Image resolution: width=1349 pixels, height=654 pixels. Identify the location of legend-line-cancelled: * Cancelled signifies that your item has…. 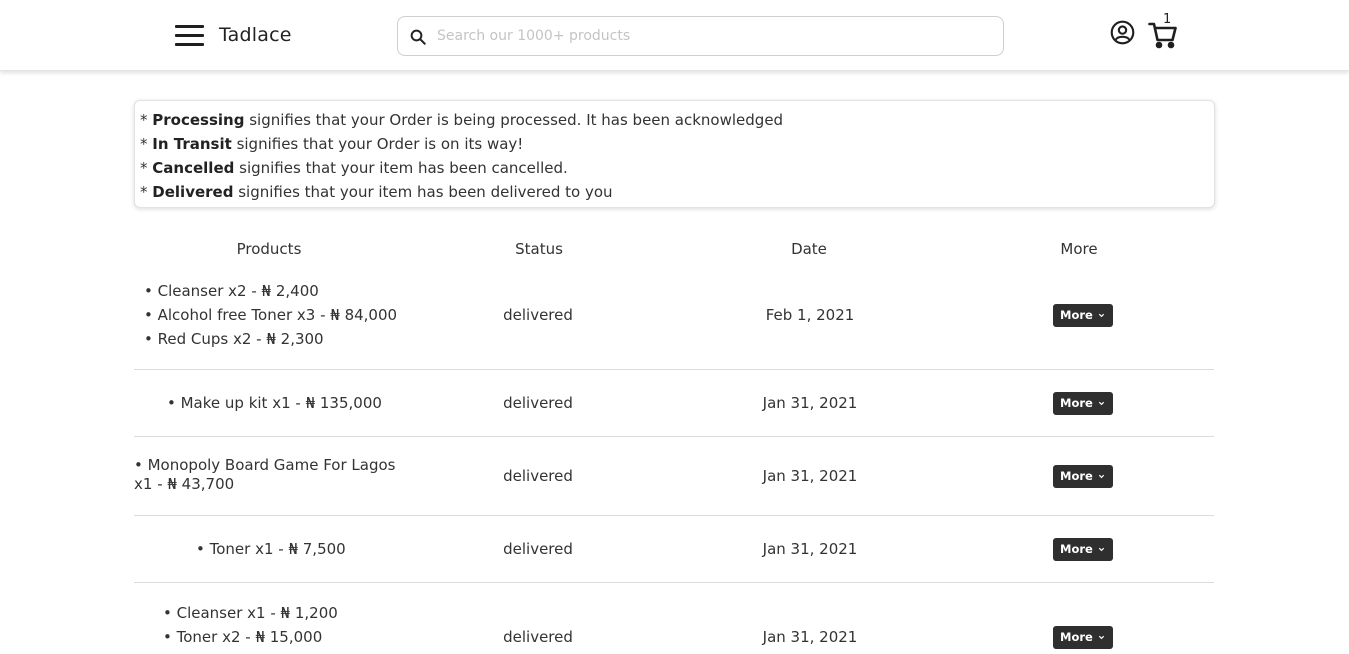
(354, 168).